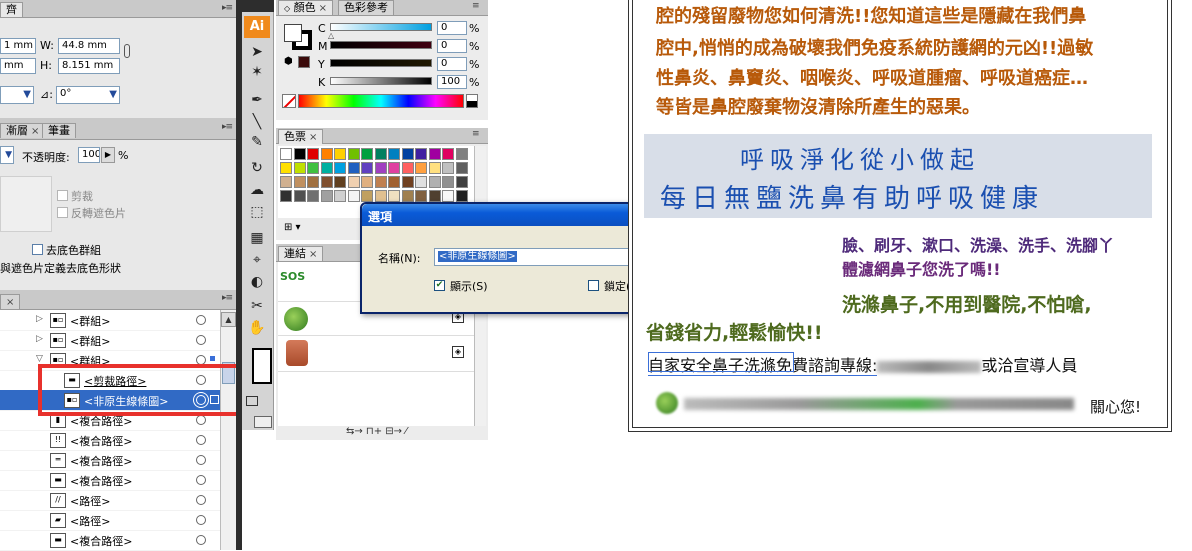  I want to click on h-field: 8.151 mm, so click(89, 66).